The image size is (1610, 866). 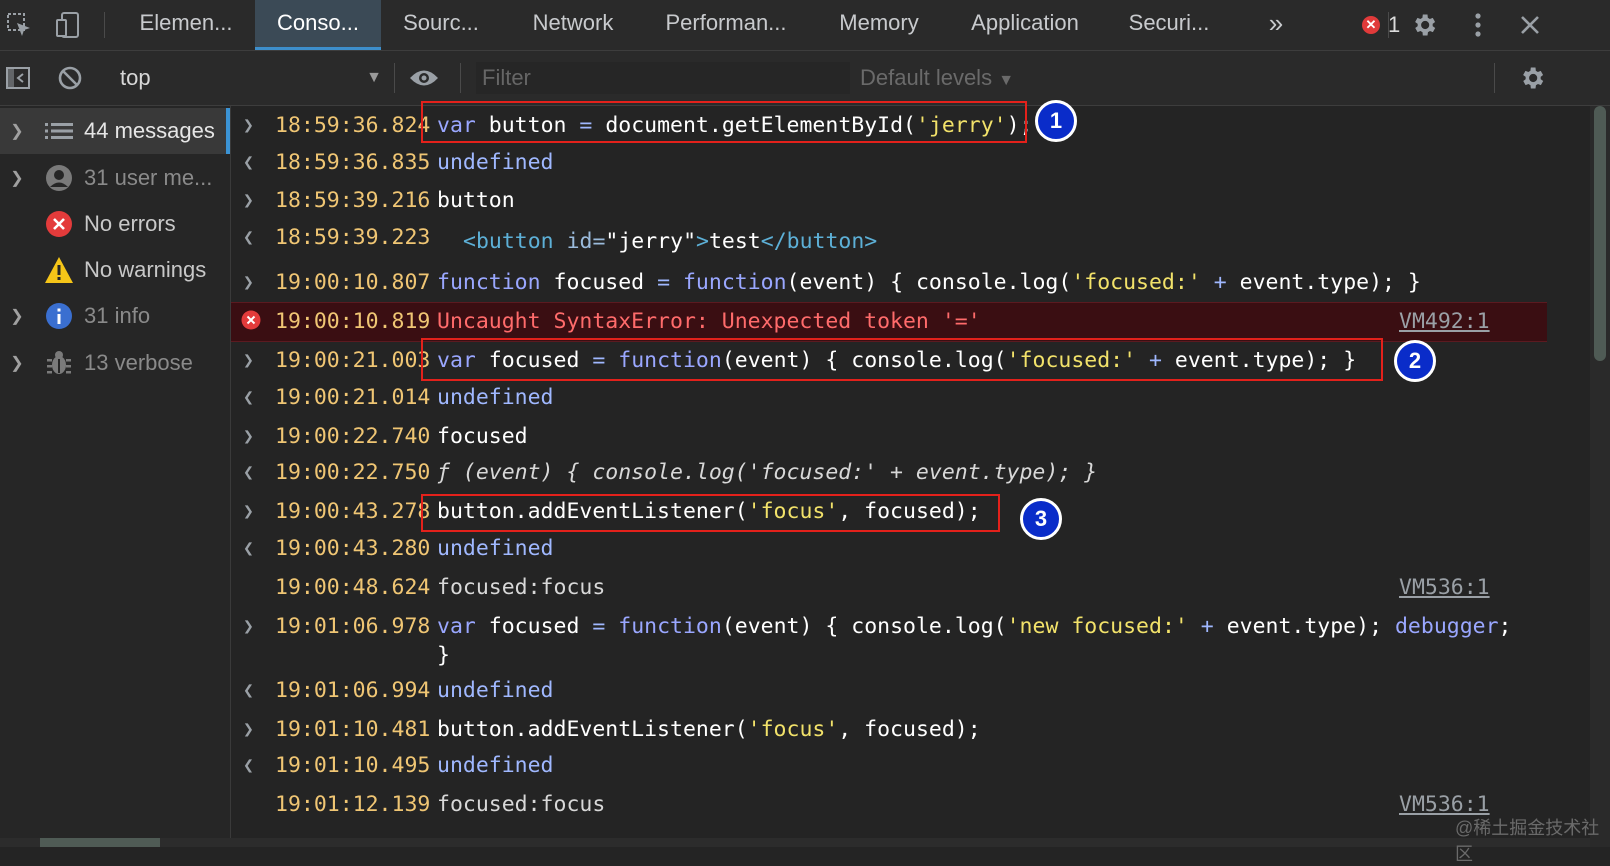 I want to click on dropdown-triangle-icon: ▼, so click(x=374, y=77).